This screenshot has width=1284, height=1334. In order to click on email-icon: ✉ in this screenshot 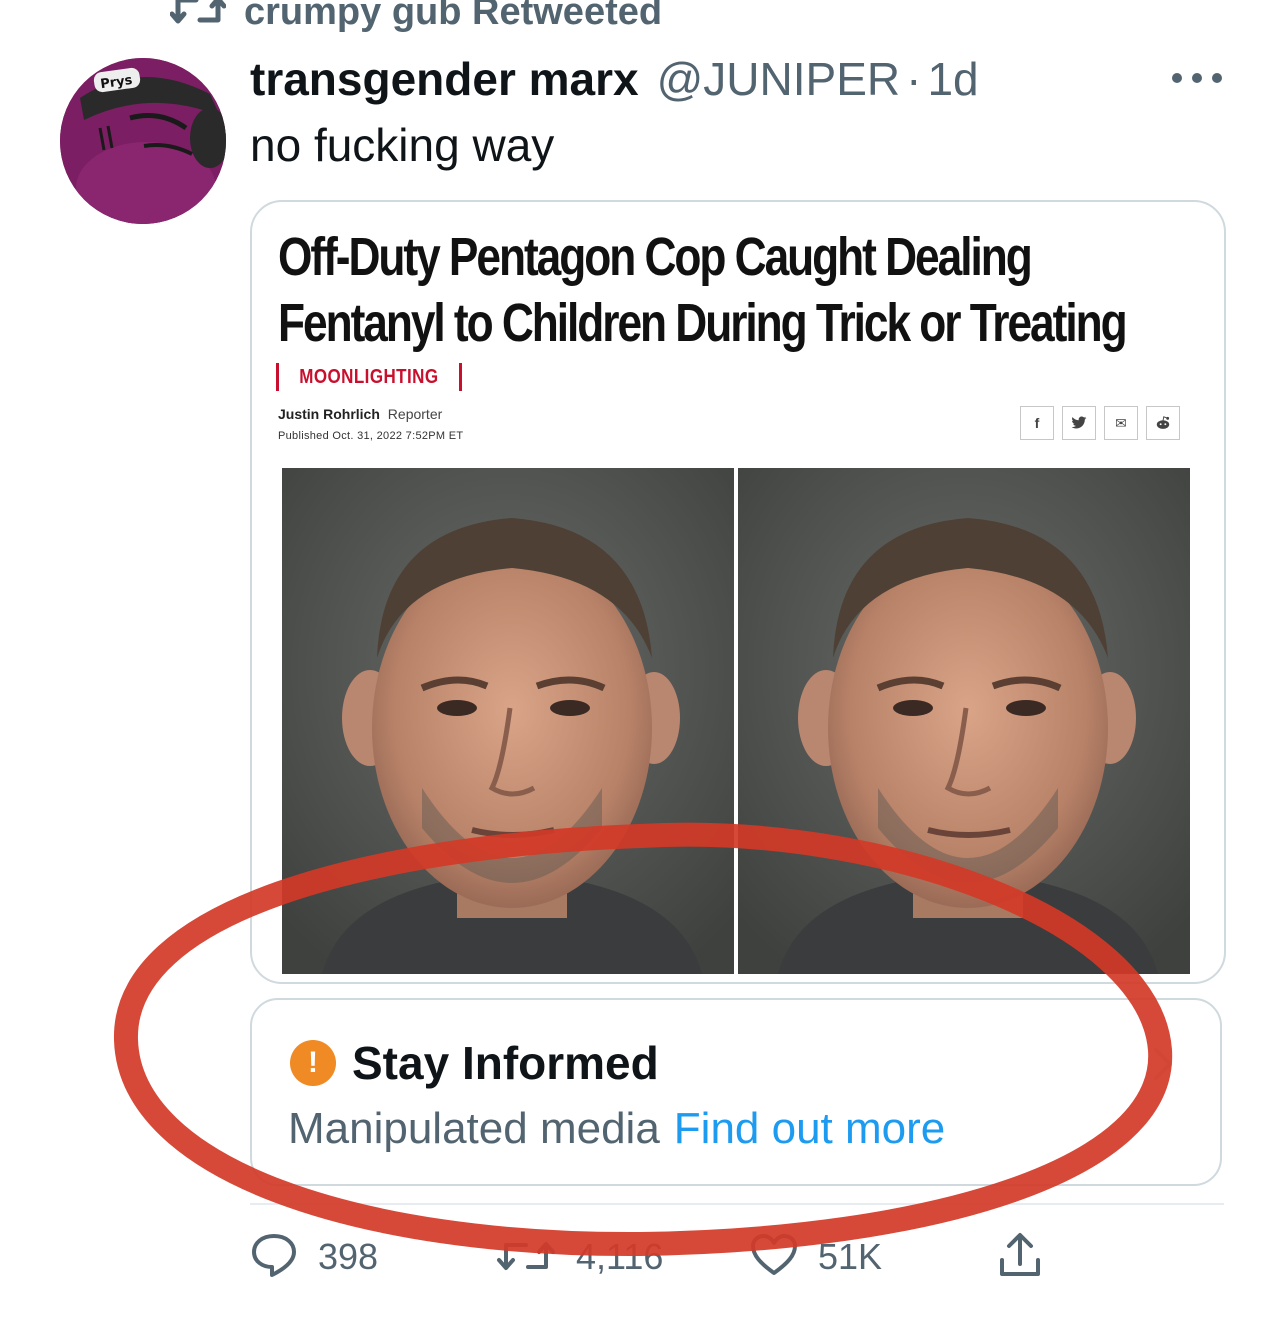, I will do `click(1121, 423)`.